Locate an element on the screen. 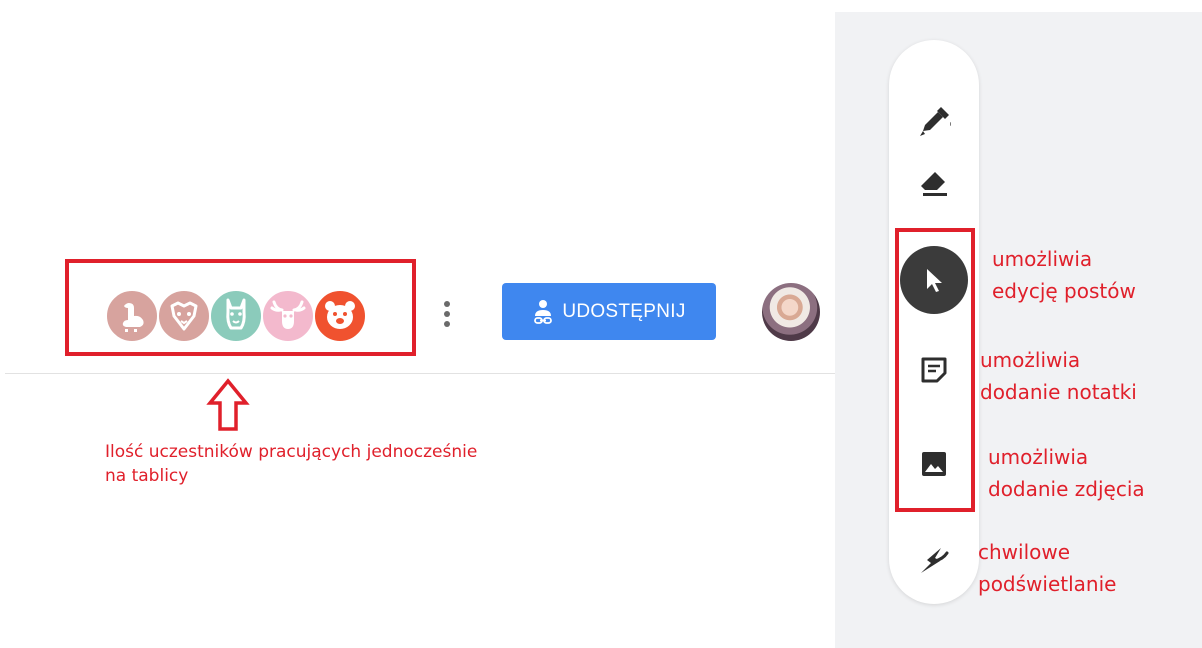 The width and height of the screenshot is (1202, 648). more-options-icon is located at coordinates (447, 315).